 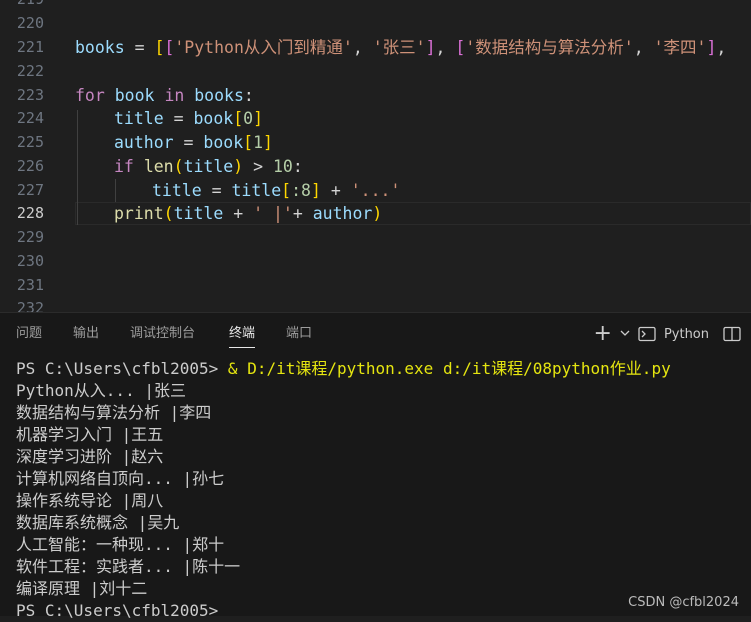 What do you see at coordinates (375, 23) in the screenshot?
I see `code-line: 220` at bounding box center [375, 23].